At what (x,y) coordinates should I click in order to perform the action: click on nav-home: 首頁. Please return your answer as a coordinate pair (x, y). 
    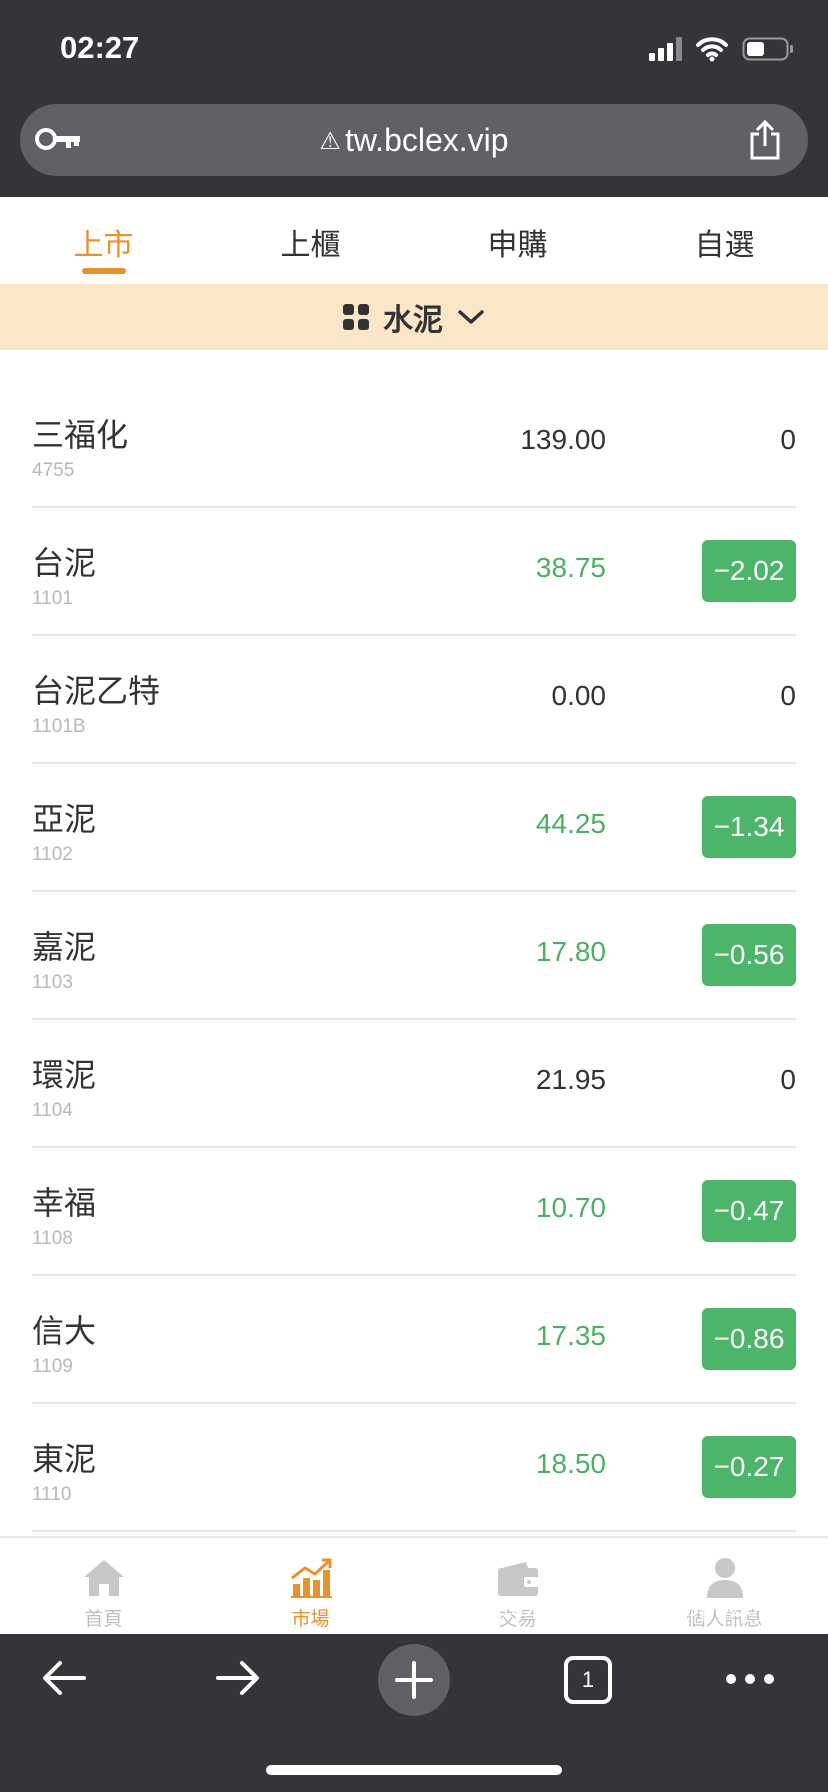
    Looking at the image, I should click on (103, 1586).